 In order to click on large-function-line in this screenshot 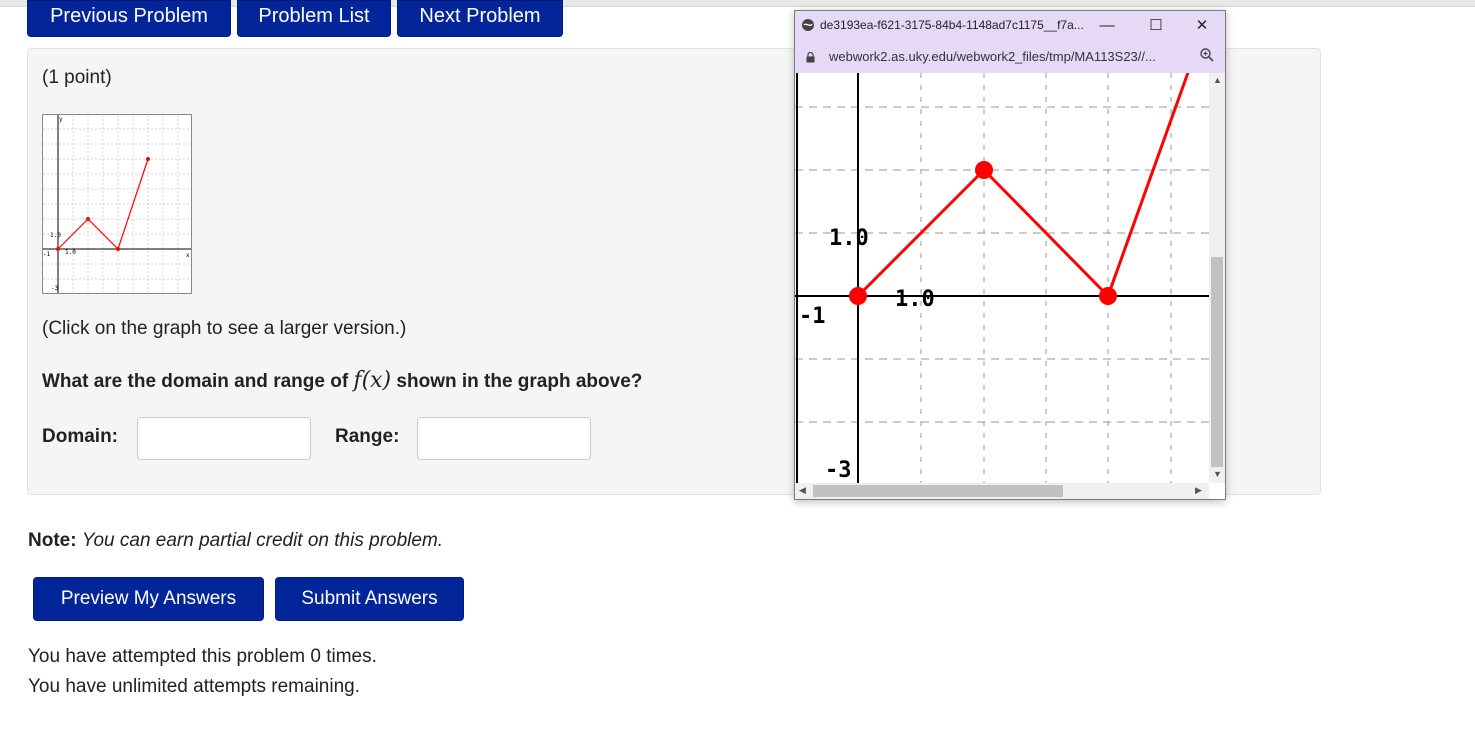, I will do `click(1023, 186)`.